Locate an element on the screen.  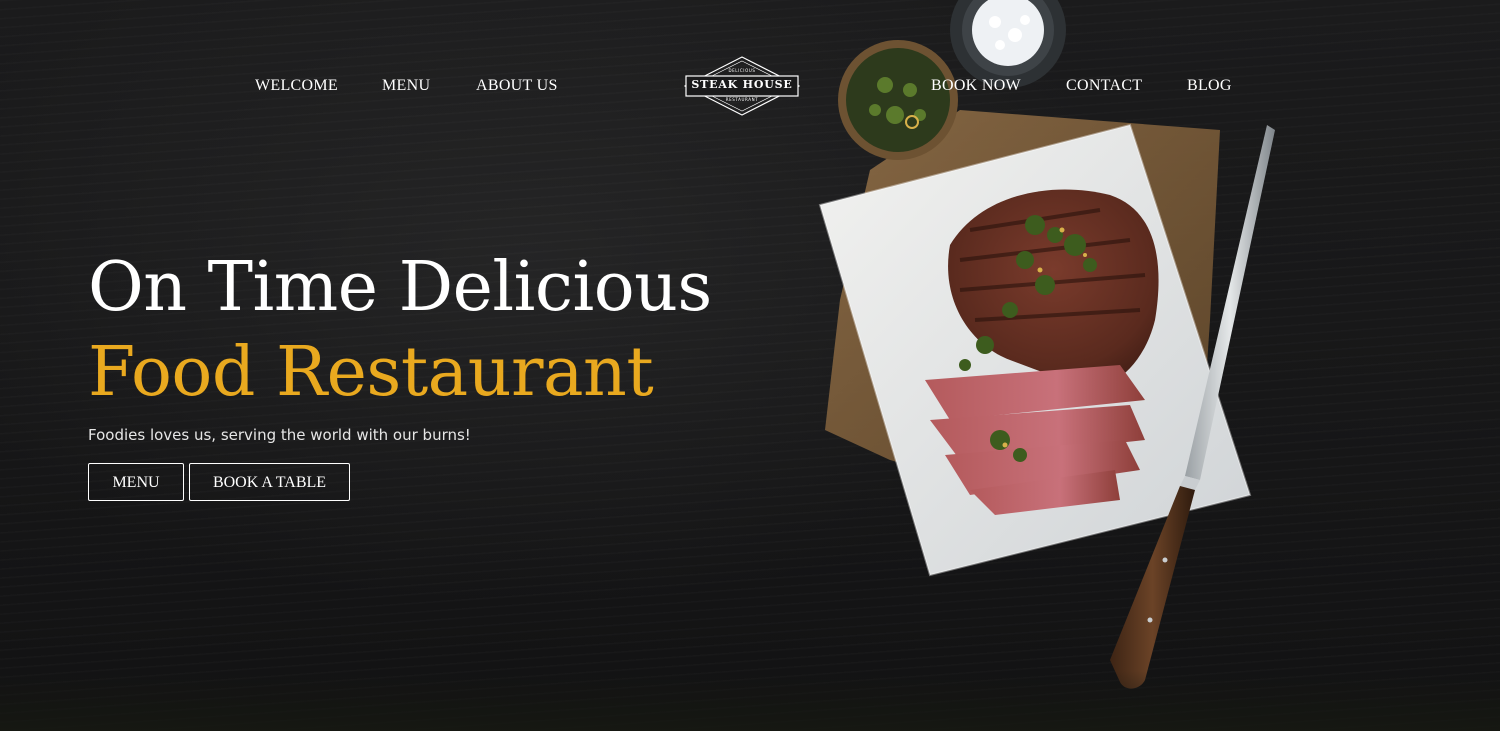
nav-welcome-link: WELCOME is located at coordinates (296, 86).